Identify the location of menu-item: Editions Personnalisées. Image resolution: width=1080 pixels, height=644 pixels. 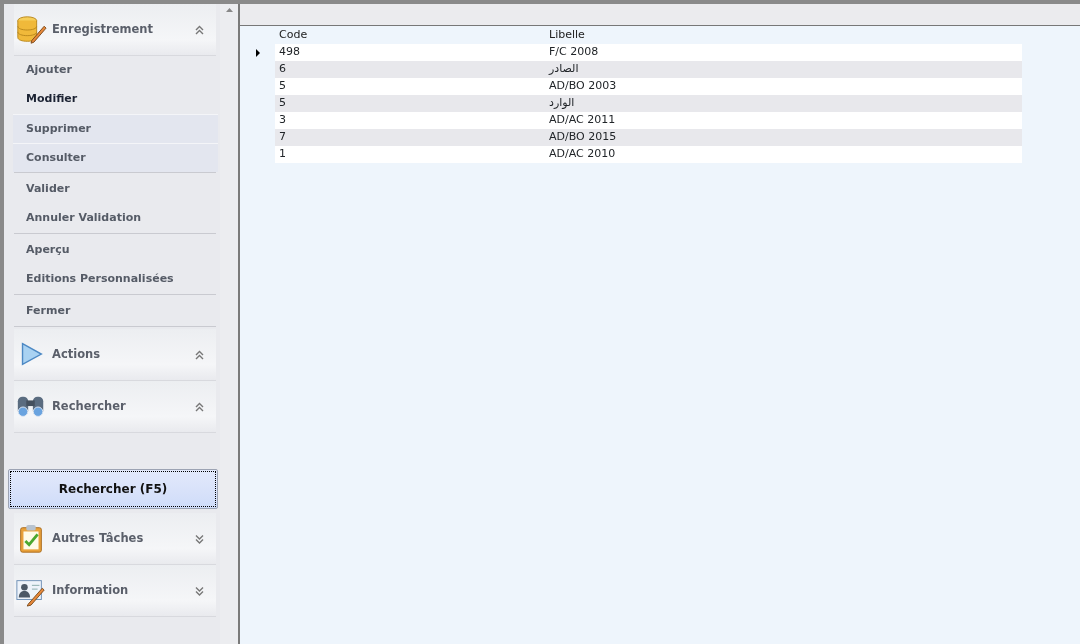
(115, 279).